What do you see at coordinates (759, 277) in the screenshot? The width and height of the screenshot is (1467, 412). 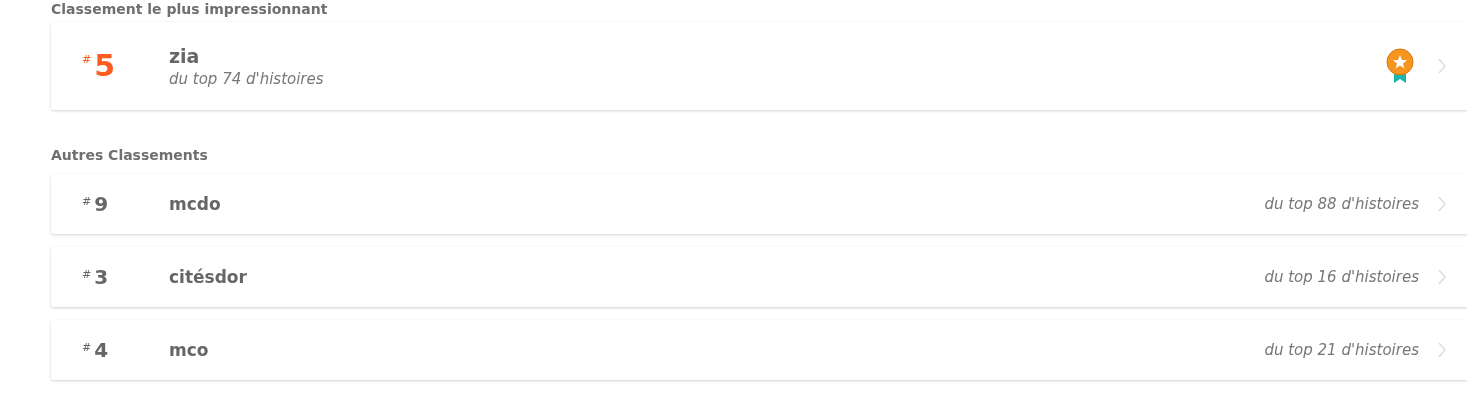 I see `ranking-card: #3 citésdor du top 16 d'histoires` at bounding box center [759, 277].